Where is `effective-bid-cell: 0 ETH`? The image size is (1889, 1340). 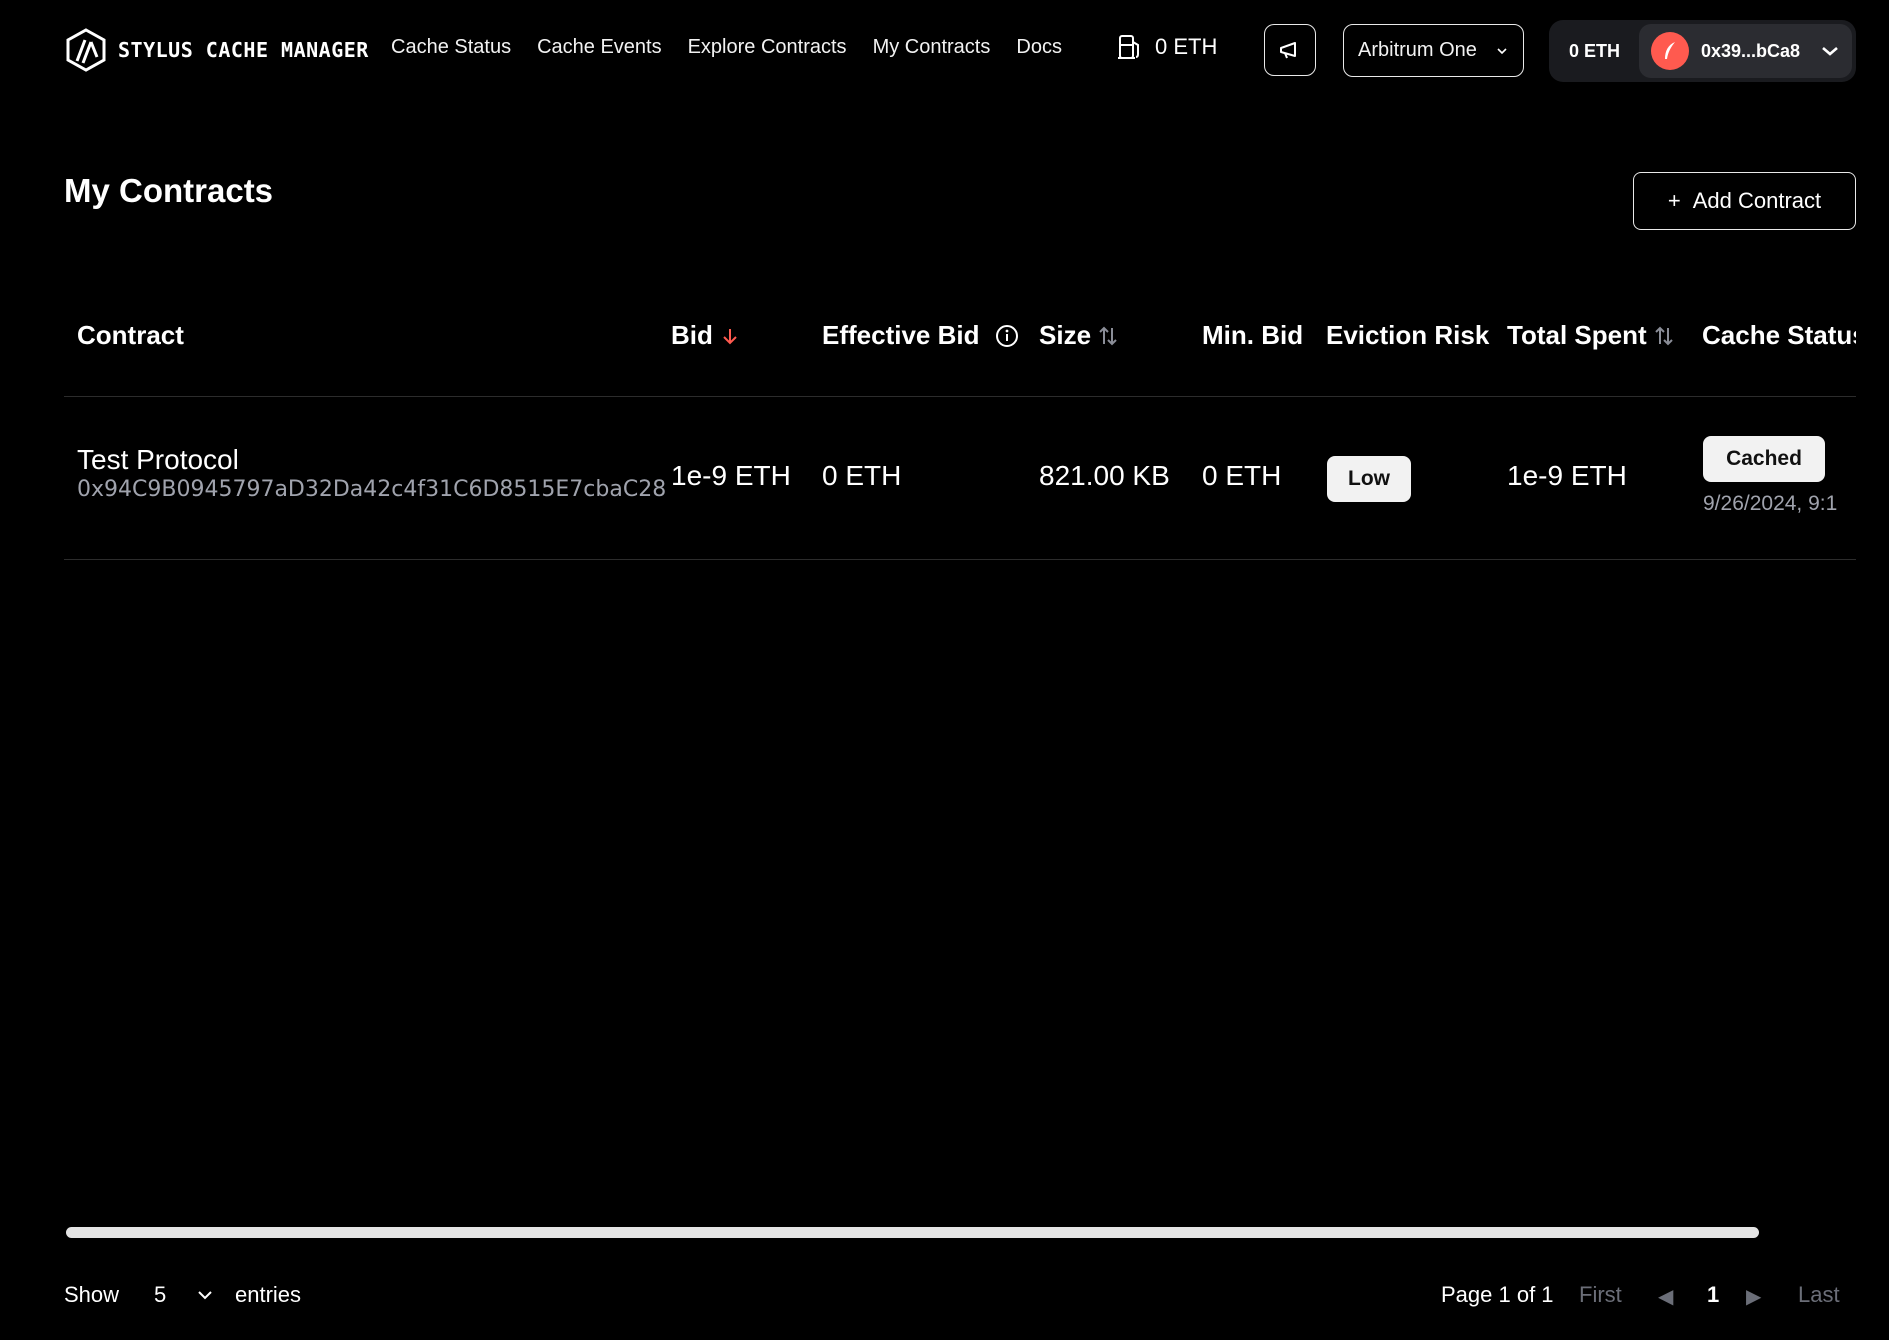 effective-bid-cell: 0 ETH is located at coordinates (862, 475).